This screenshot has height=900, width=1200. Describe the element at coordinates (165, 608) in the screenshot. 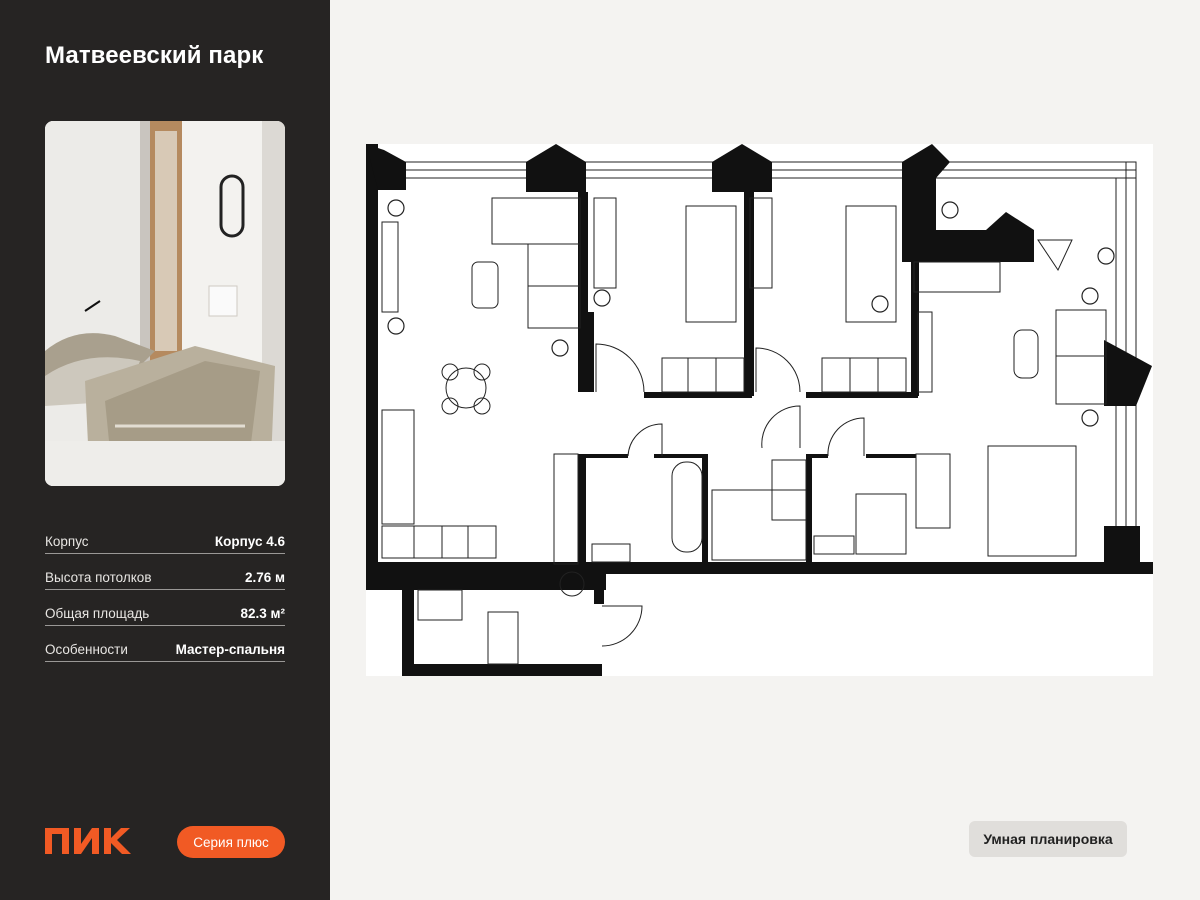

I see `spec-total-area: Общая площадь 82.3 м²` at that location.